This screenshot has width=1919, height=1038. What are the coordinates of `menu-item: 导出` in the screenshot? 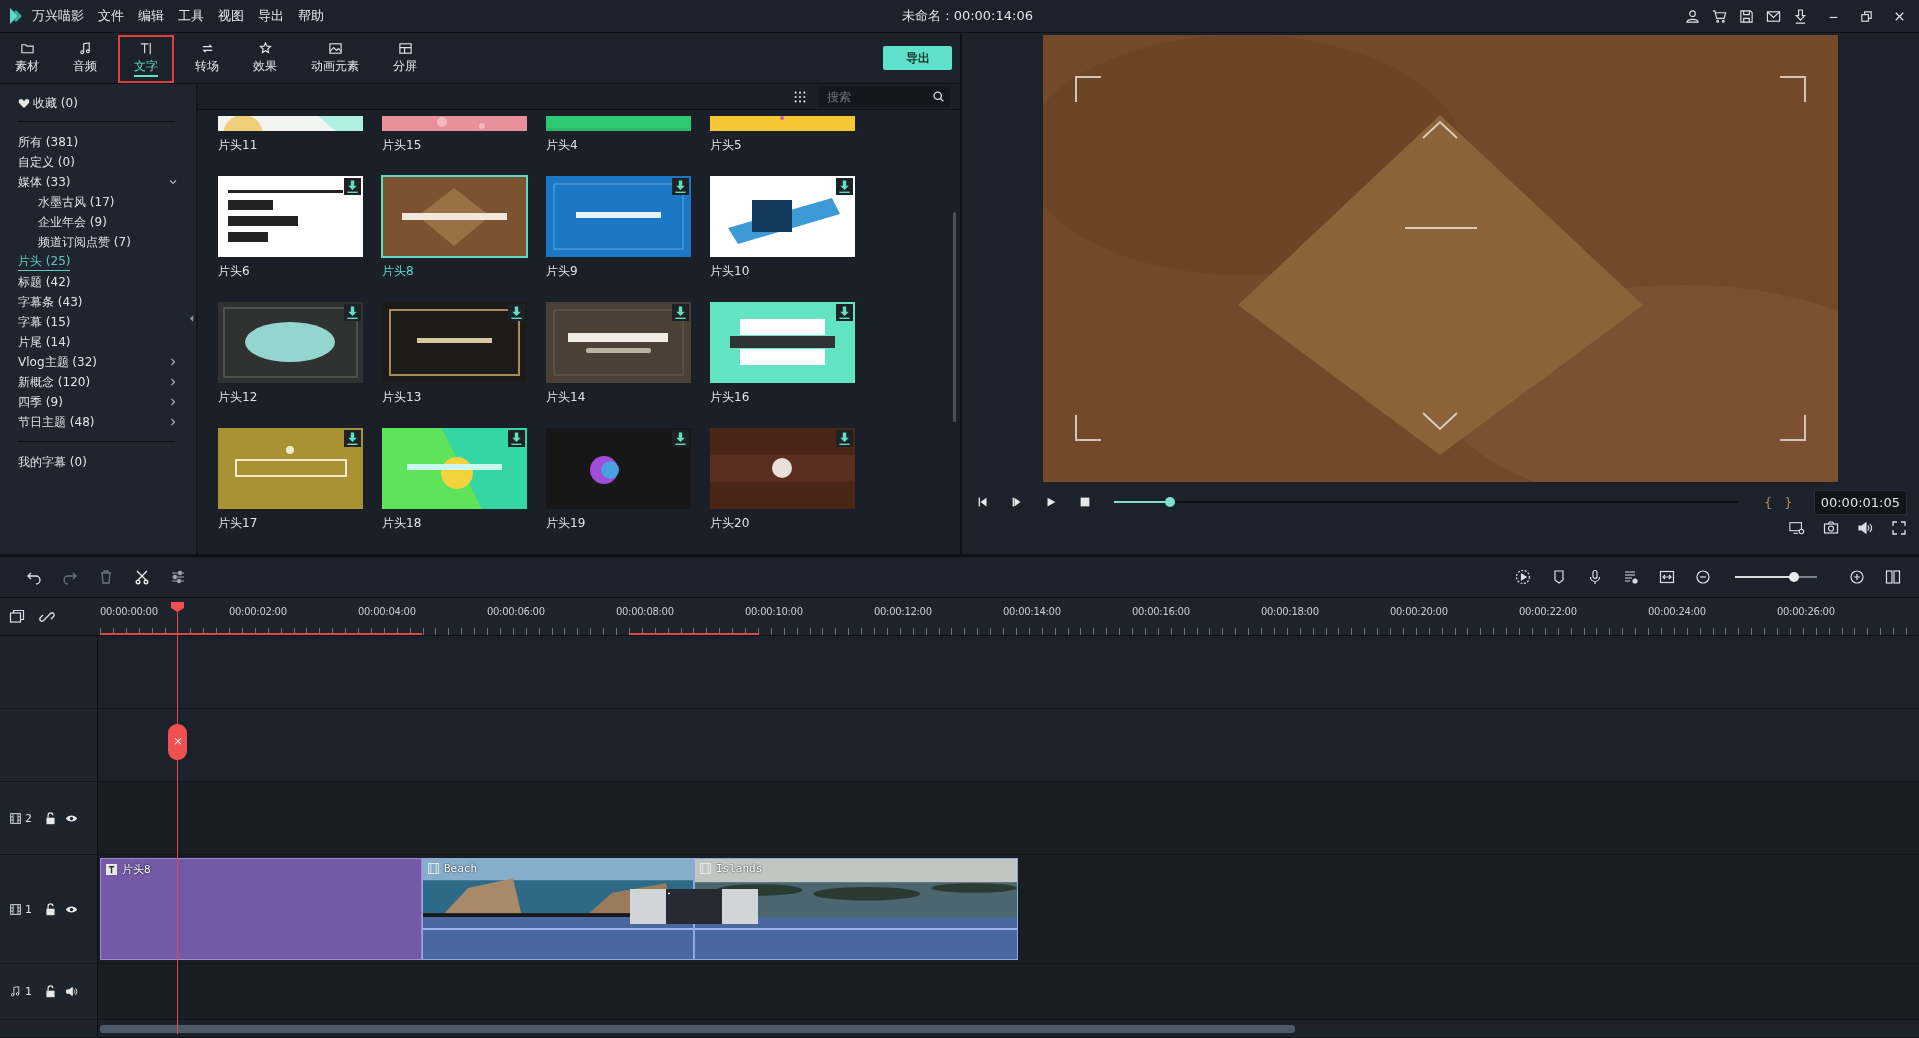 It's located at (271, 16).